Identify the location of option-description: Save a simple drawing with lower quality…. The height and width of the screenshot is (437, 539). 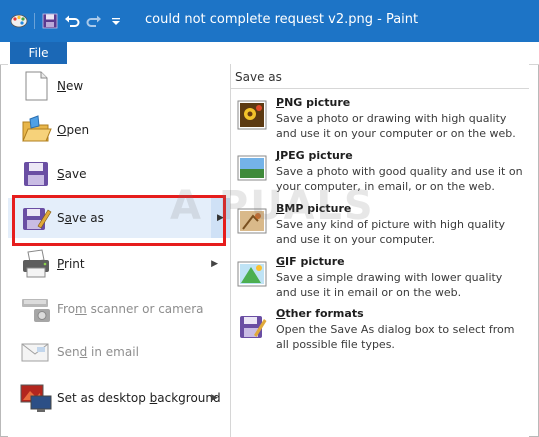
(389, 285).